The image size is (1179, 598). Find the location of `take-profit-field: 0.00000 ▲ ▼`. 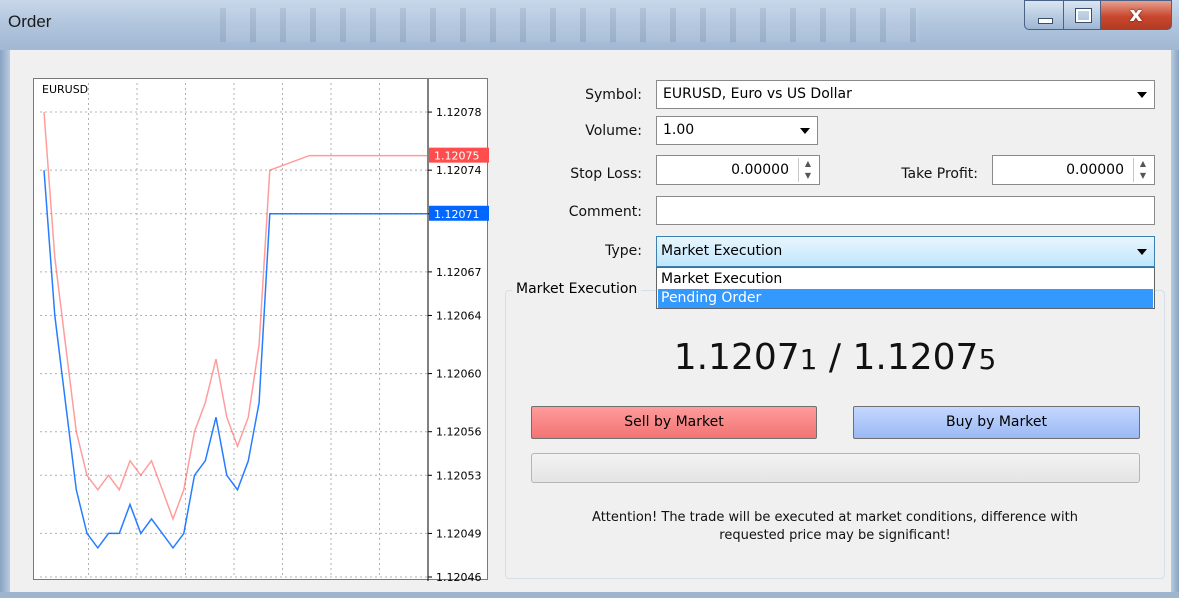

take-profit-field: 0.00000 ▲ ▼ is located at coordinates (1073, 170).